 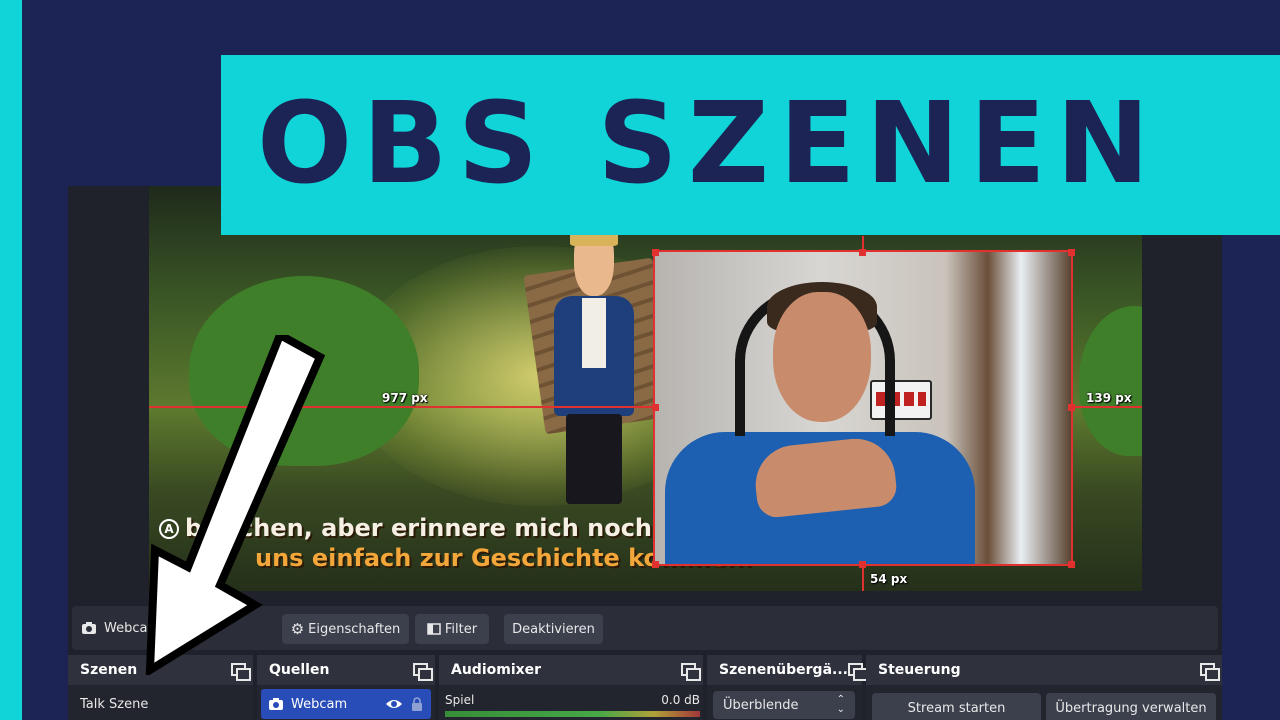 I want to click on scenes-title: Szenen, so click(x=109, y=670).